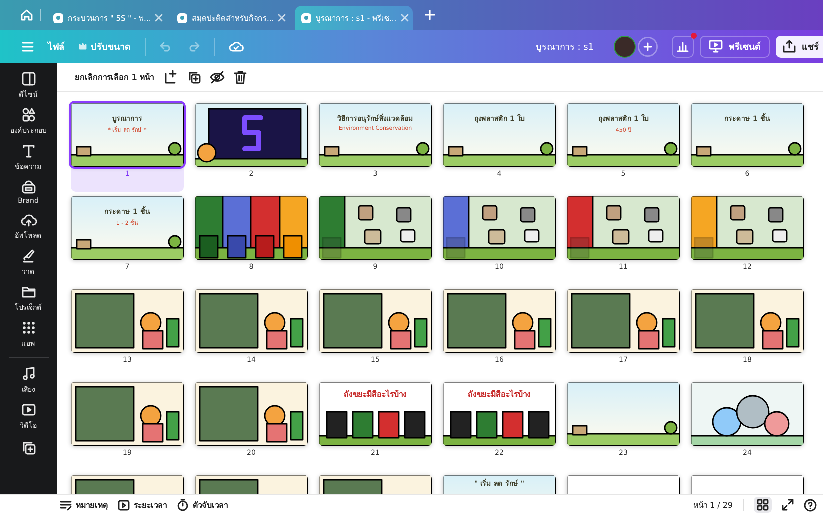 This screenshot has width=823, height=515. I want to click on video-icon, so click(28, 410).